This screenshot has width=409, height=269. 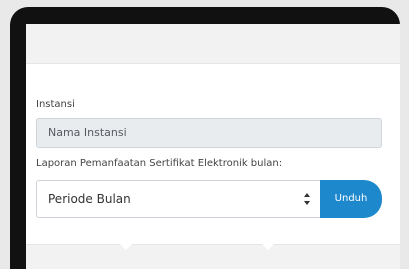 What do you see at coordinates (351, 199) in the screenshot?
I see `unduh-button: Unduh` at bounding box center [351, 199].